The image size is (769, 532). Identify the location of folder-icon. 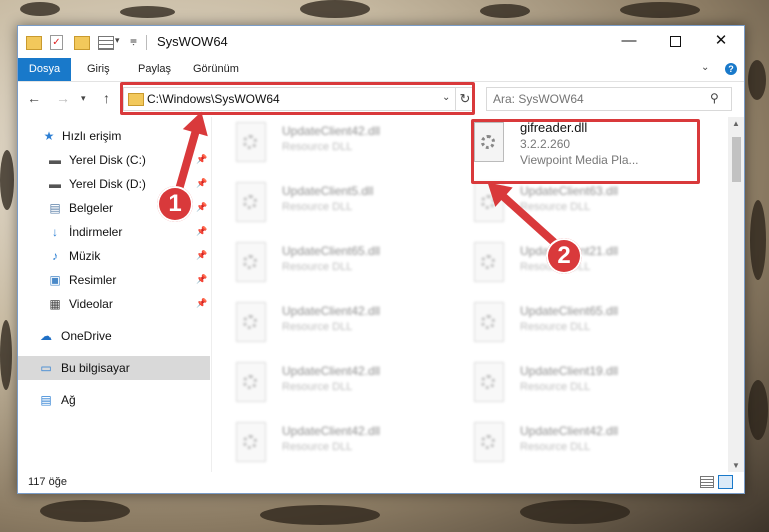
(34, 43).